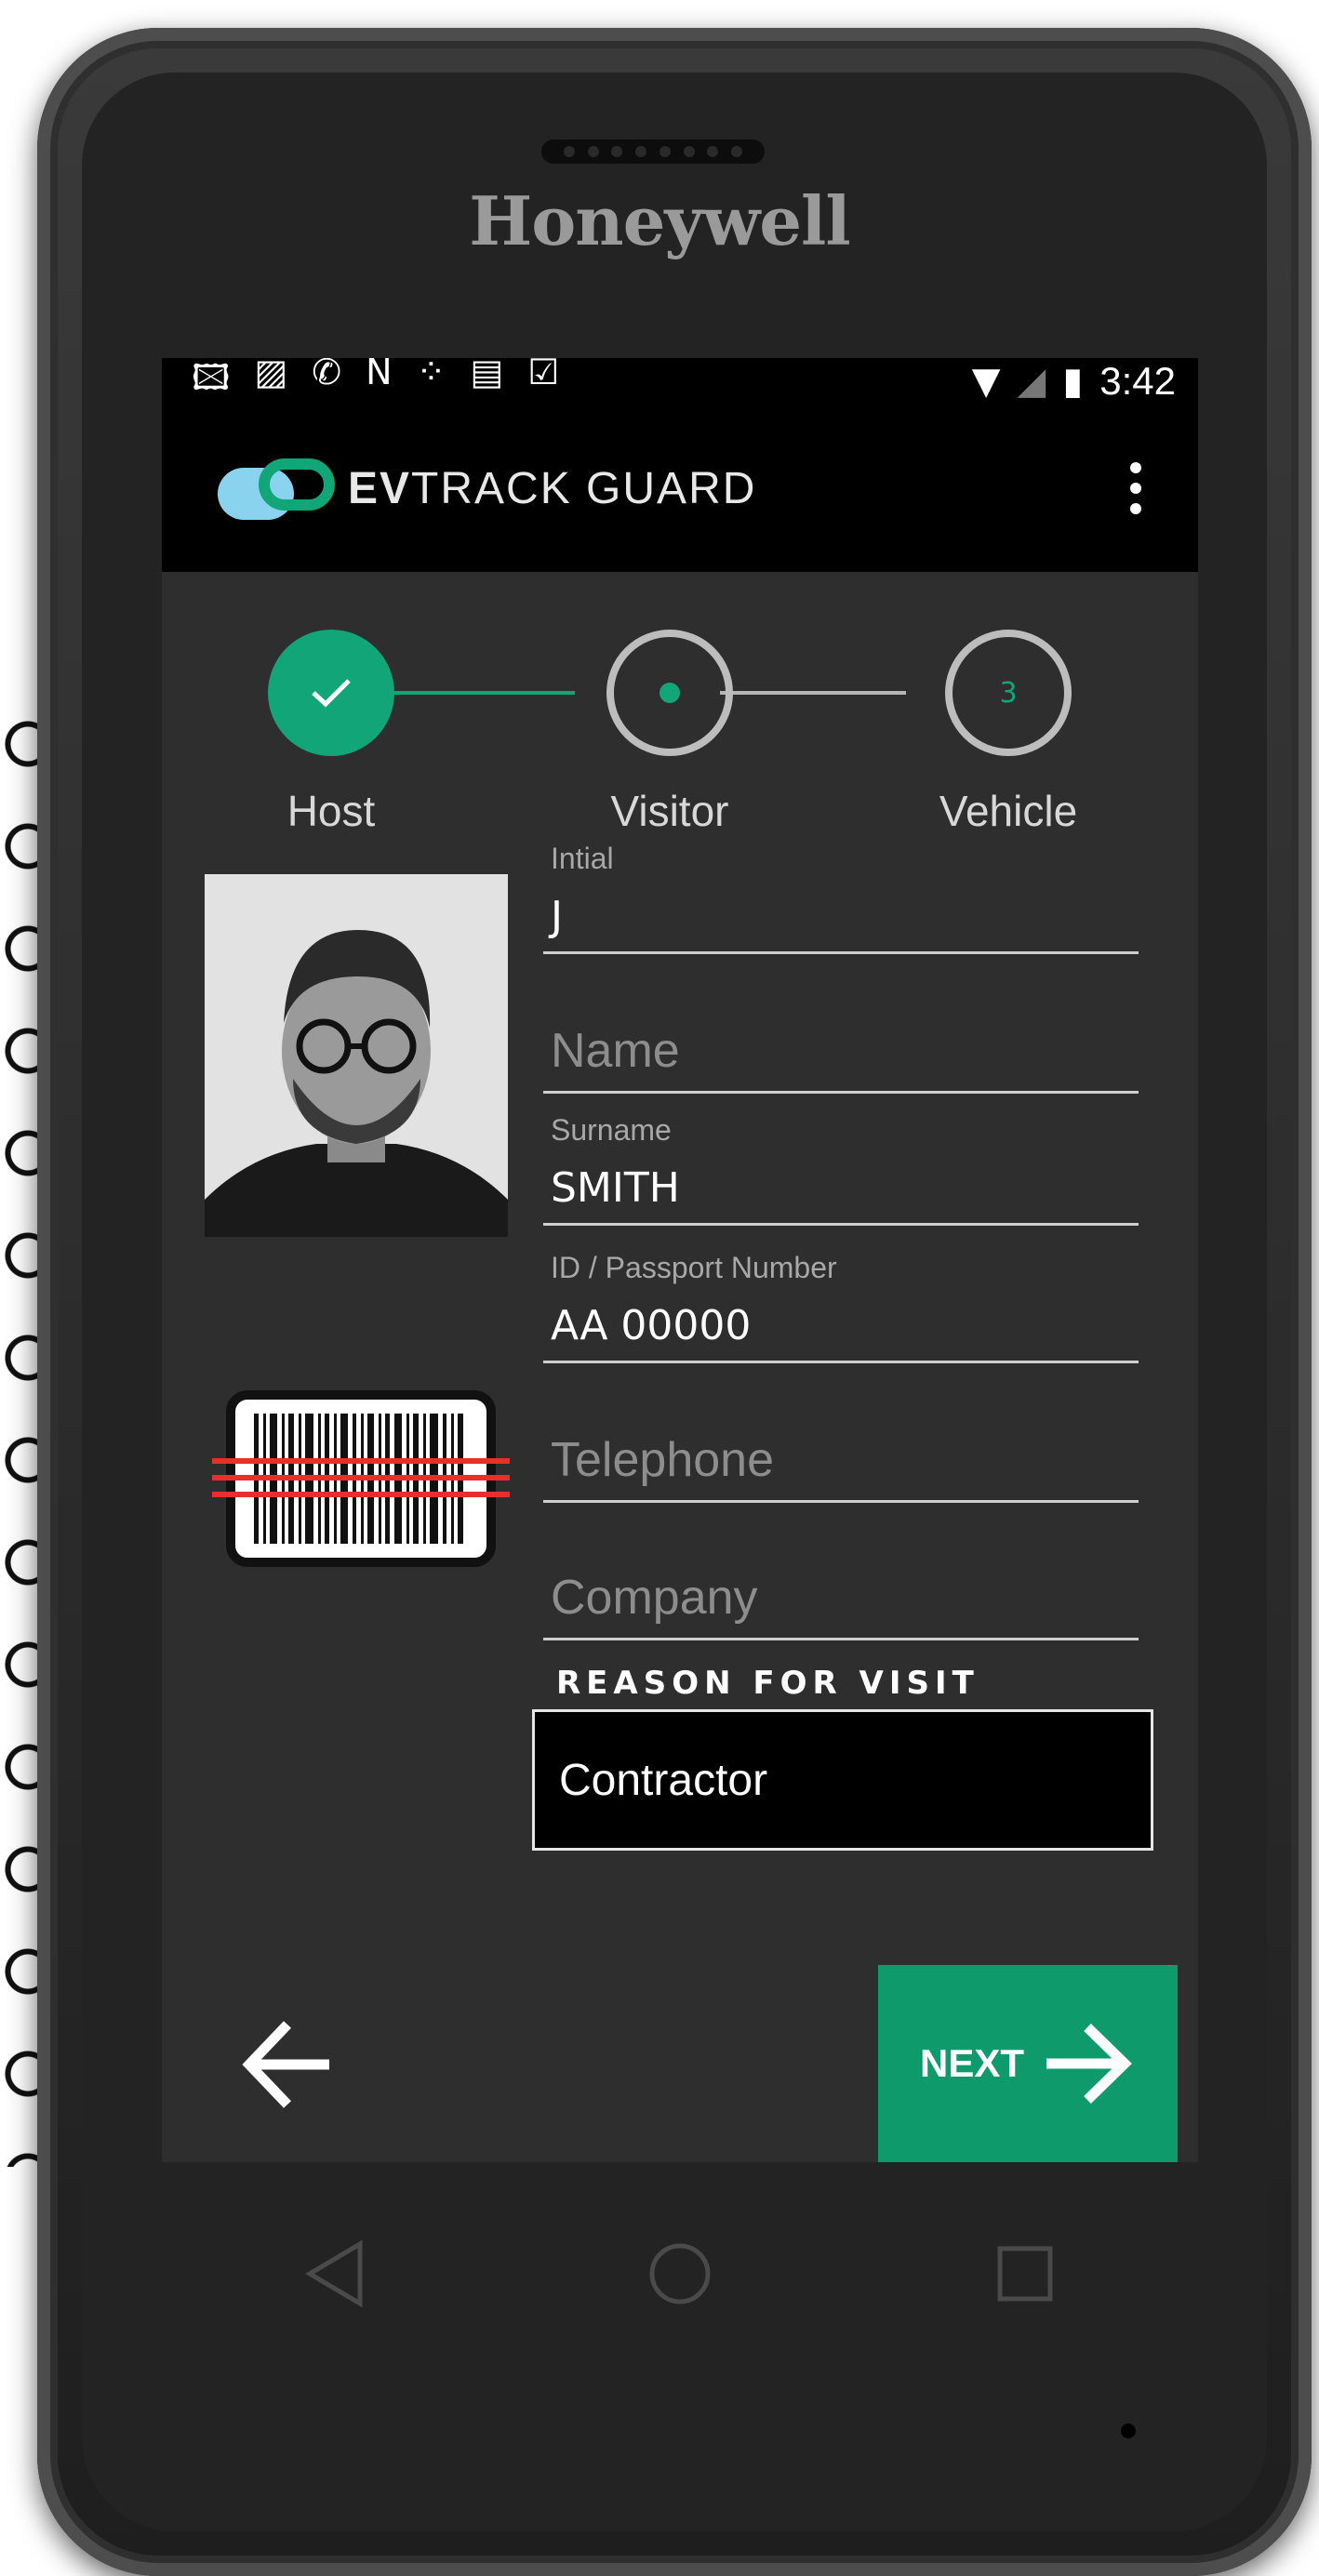  I want to click on company-placeholder: Company, so click(654, 1598).